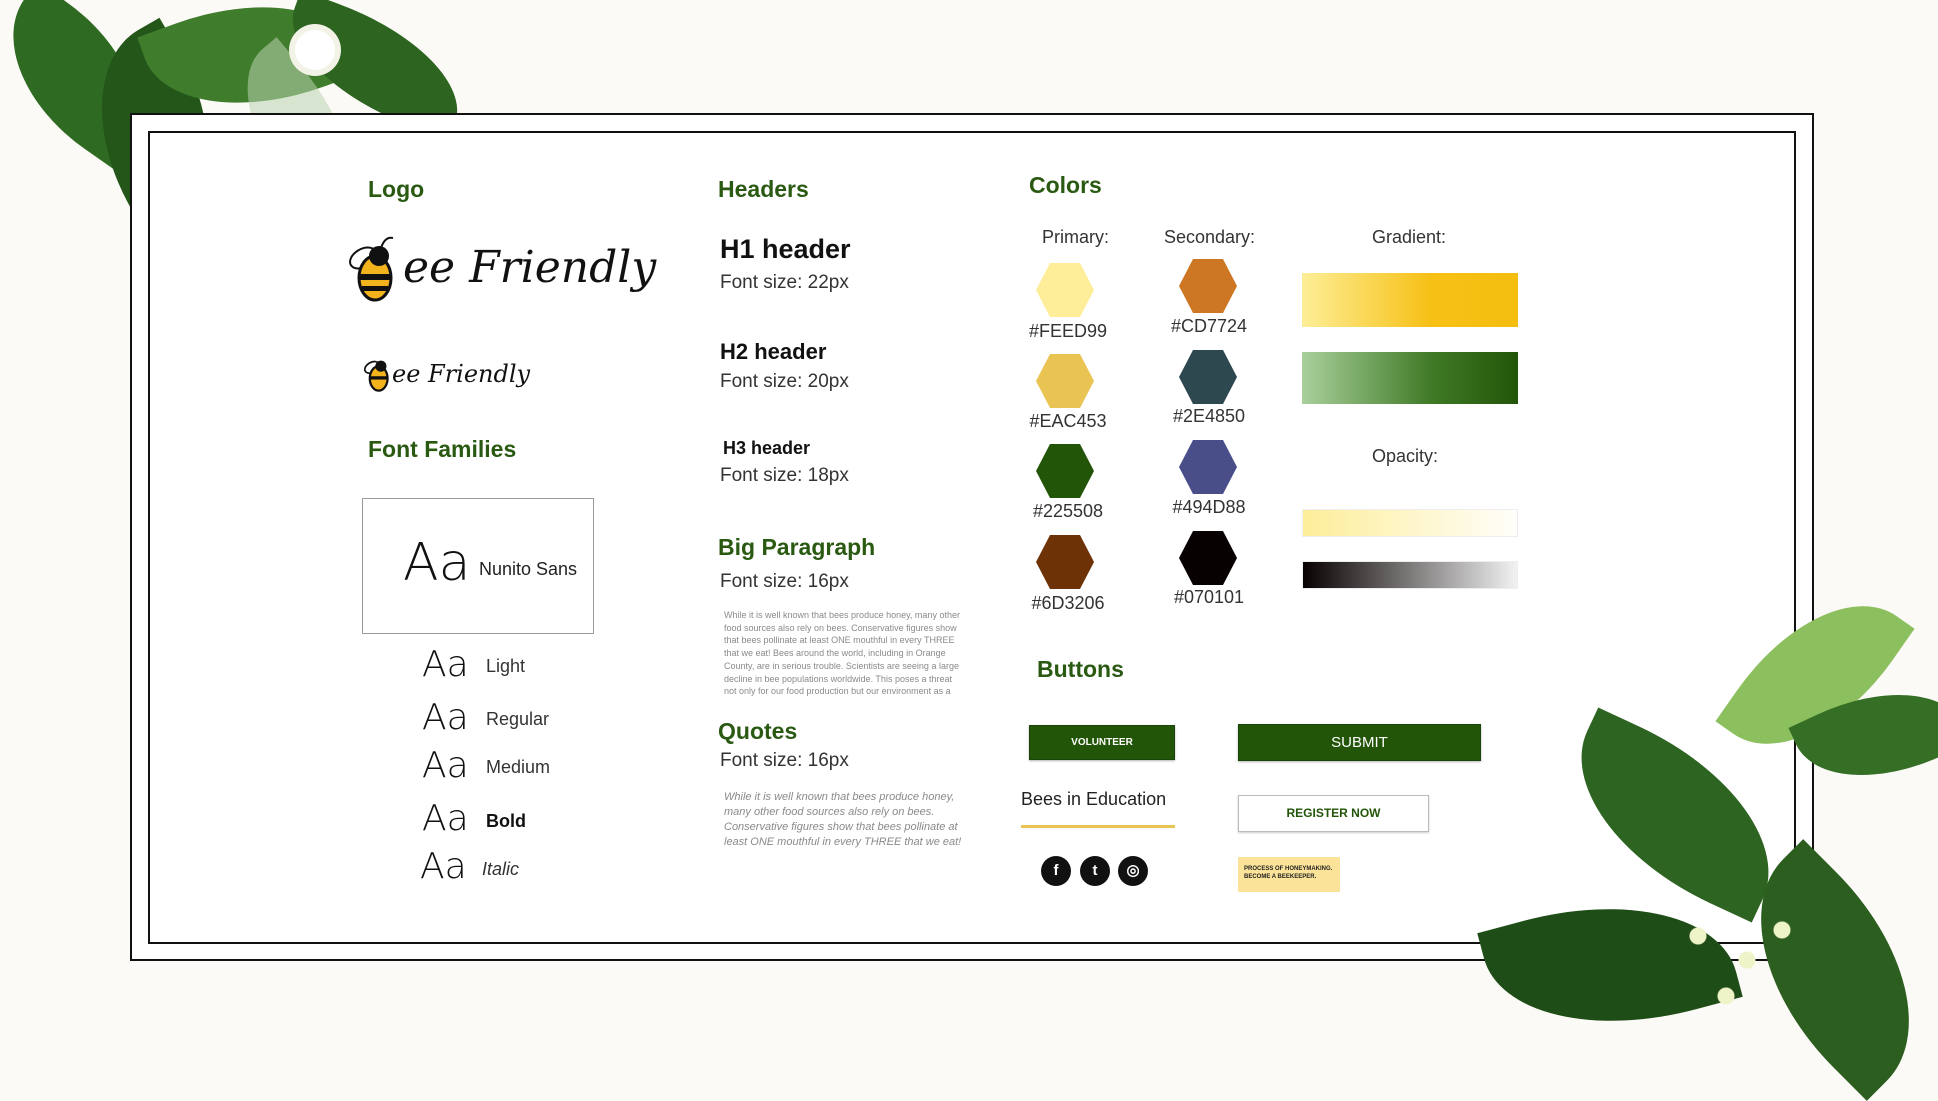 Image resolution: width=1938 pixels, height=1101 pixels. Describe the element at coordinates (1133, 871) in the screenshot. I see `instagram-icon: ◎` at that location.